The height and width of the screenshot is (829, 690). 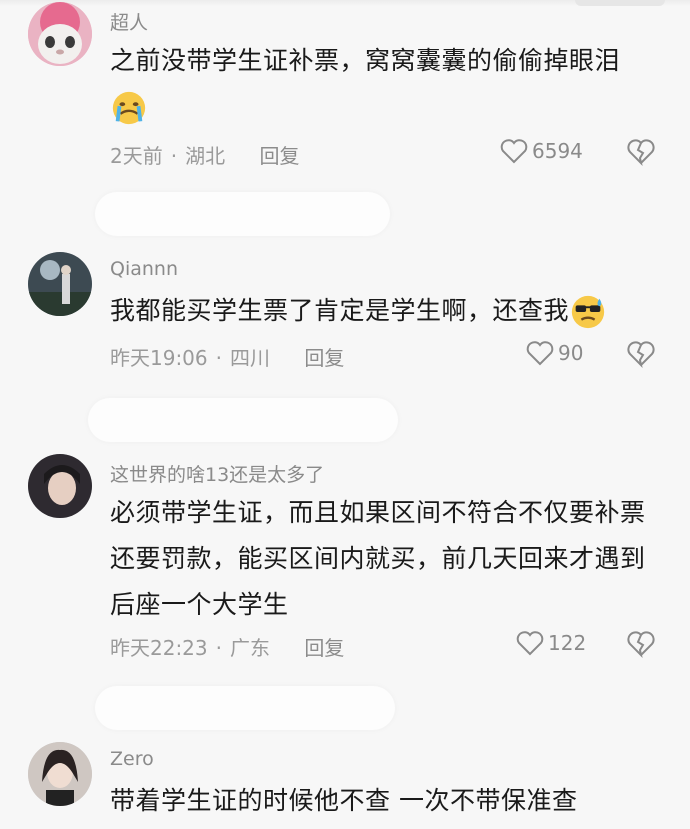 I want to click on timestamp: 昨天19:06, so click(x=159, y=358).